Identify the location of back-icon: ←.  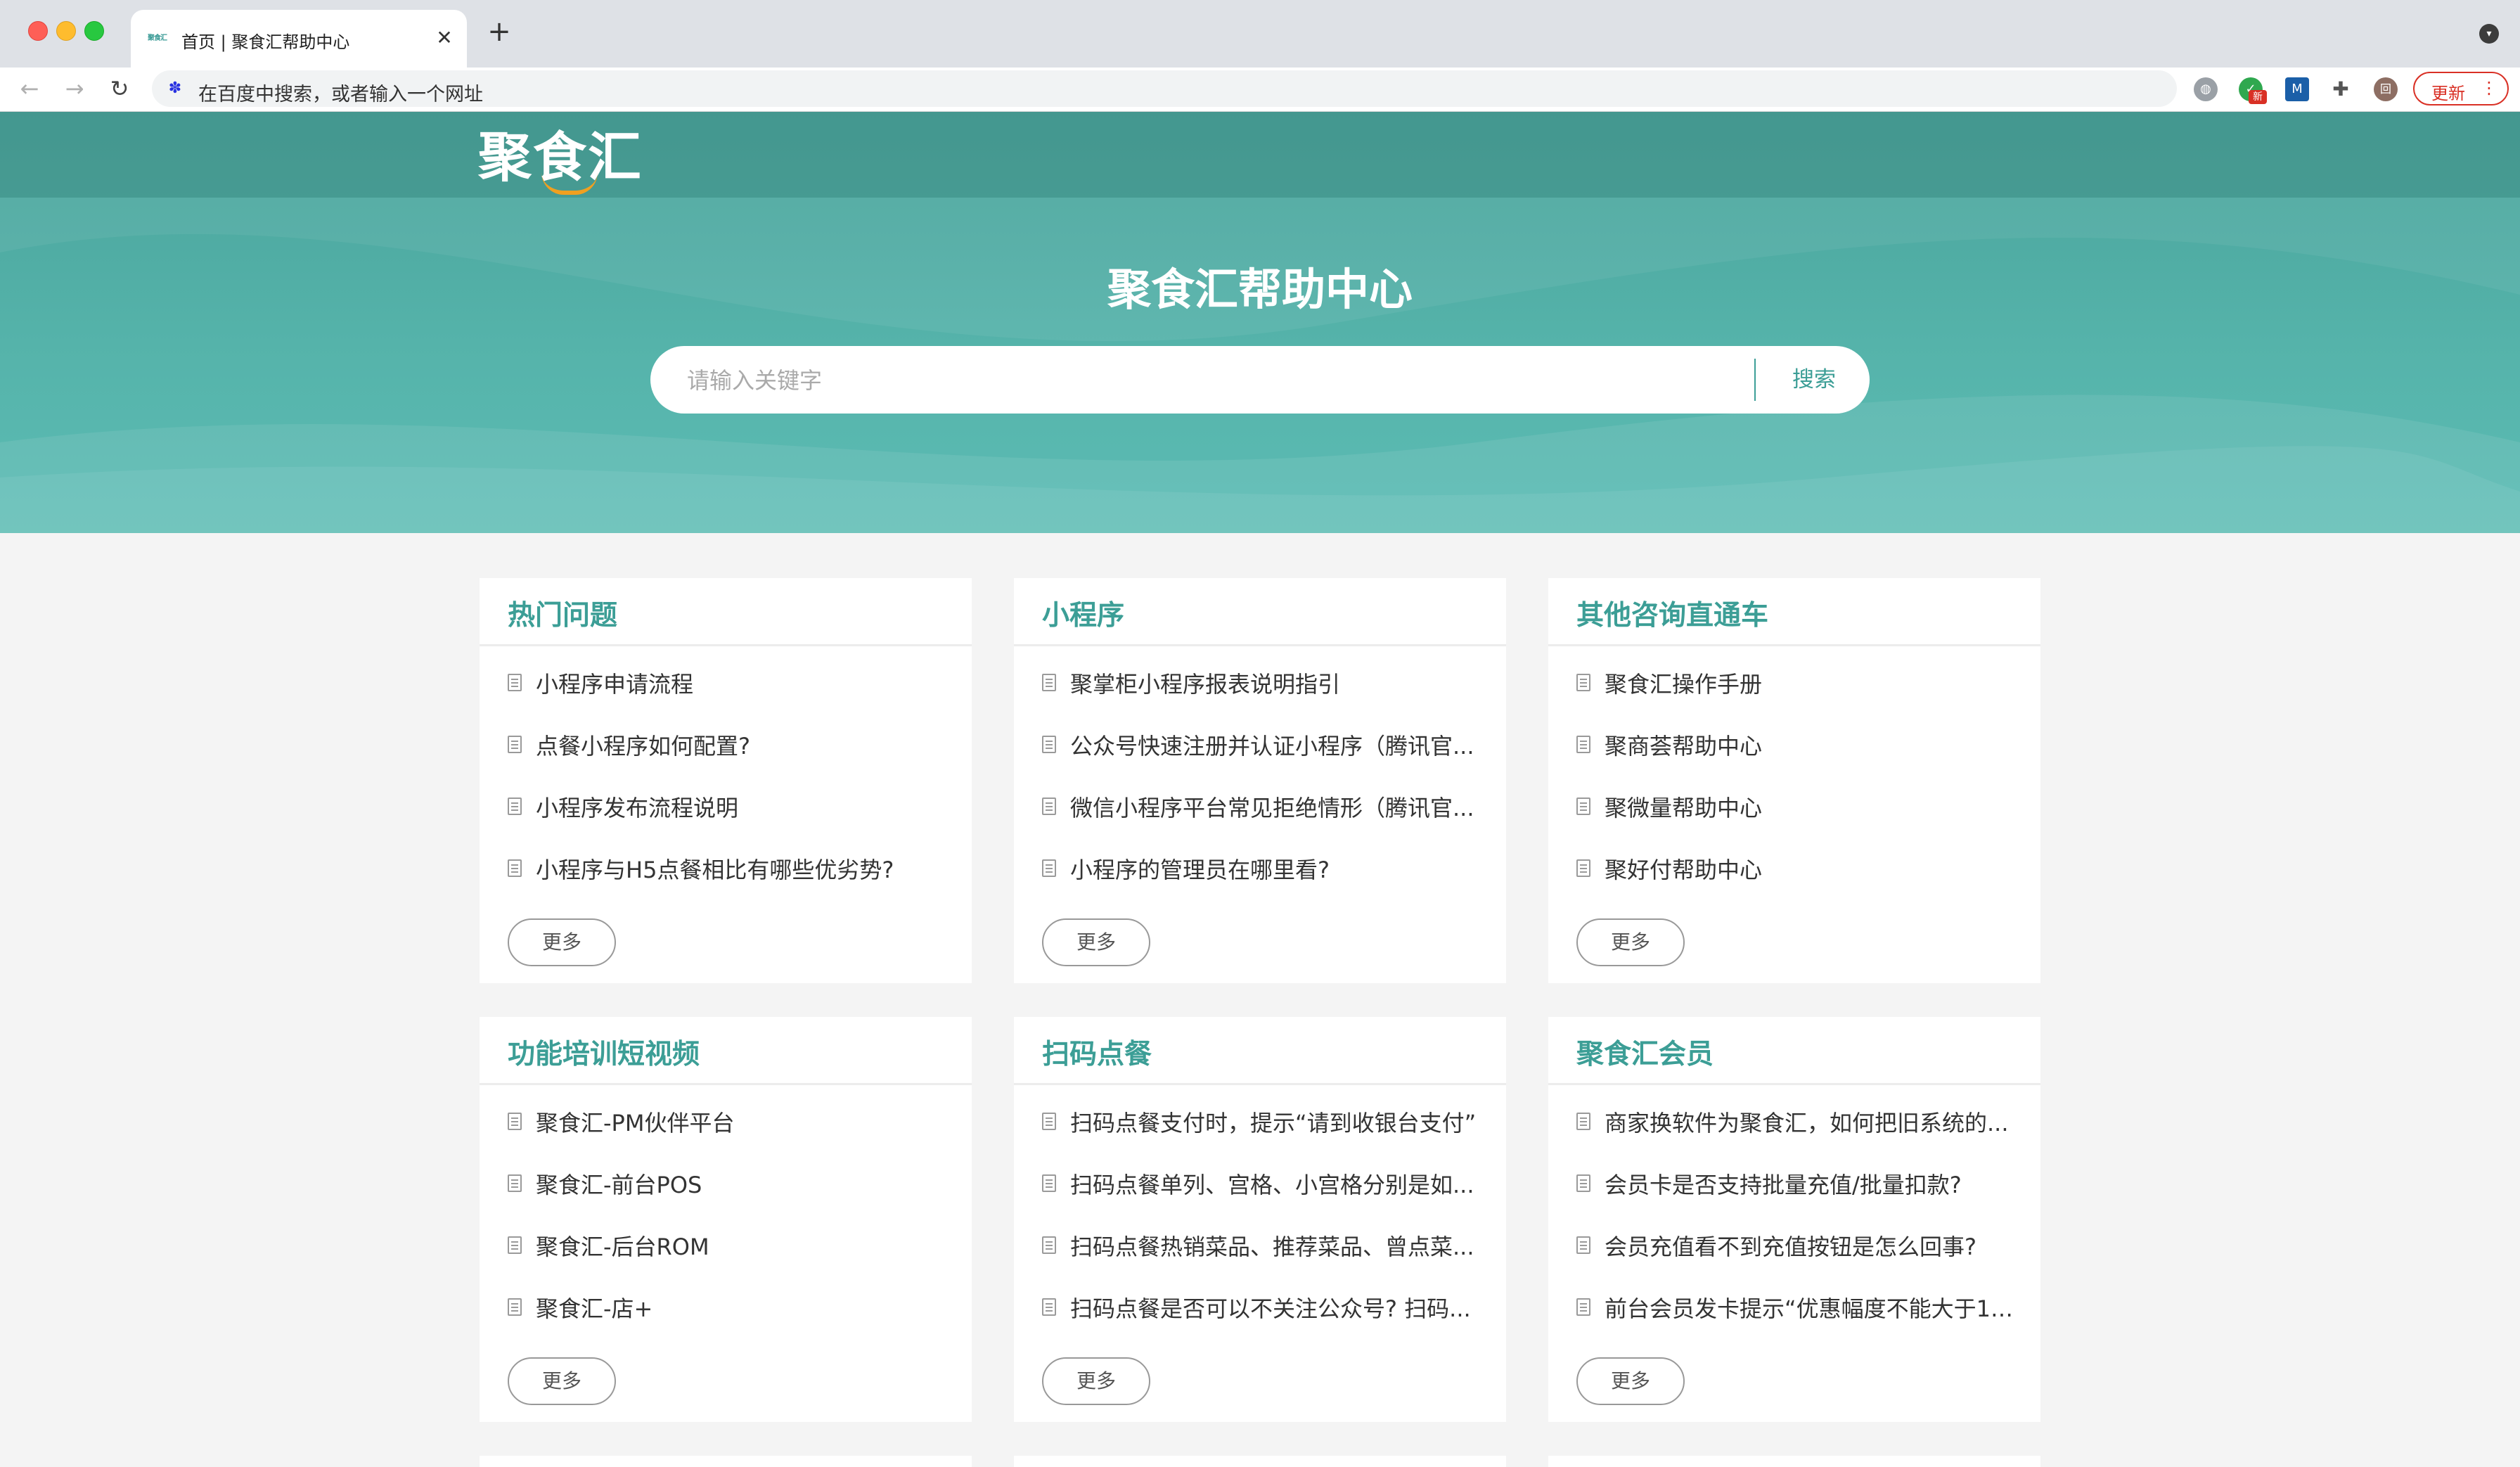
(29, 89).